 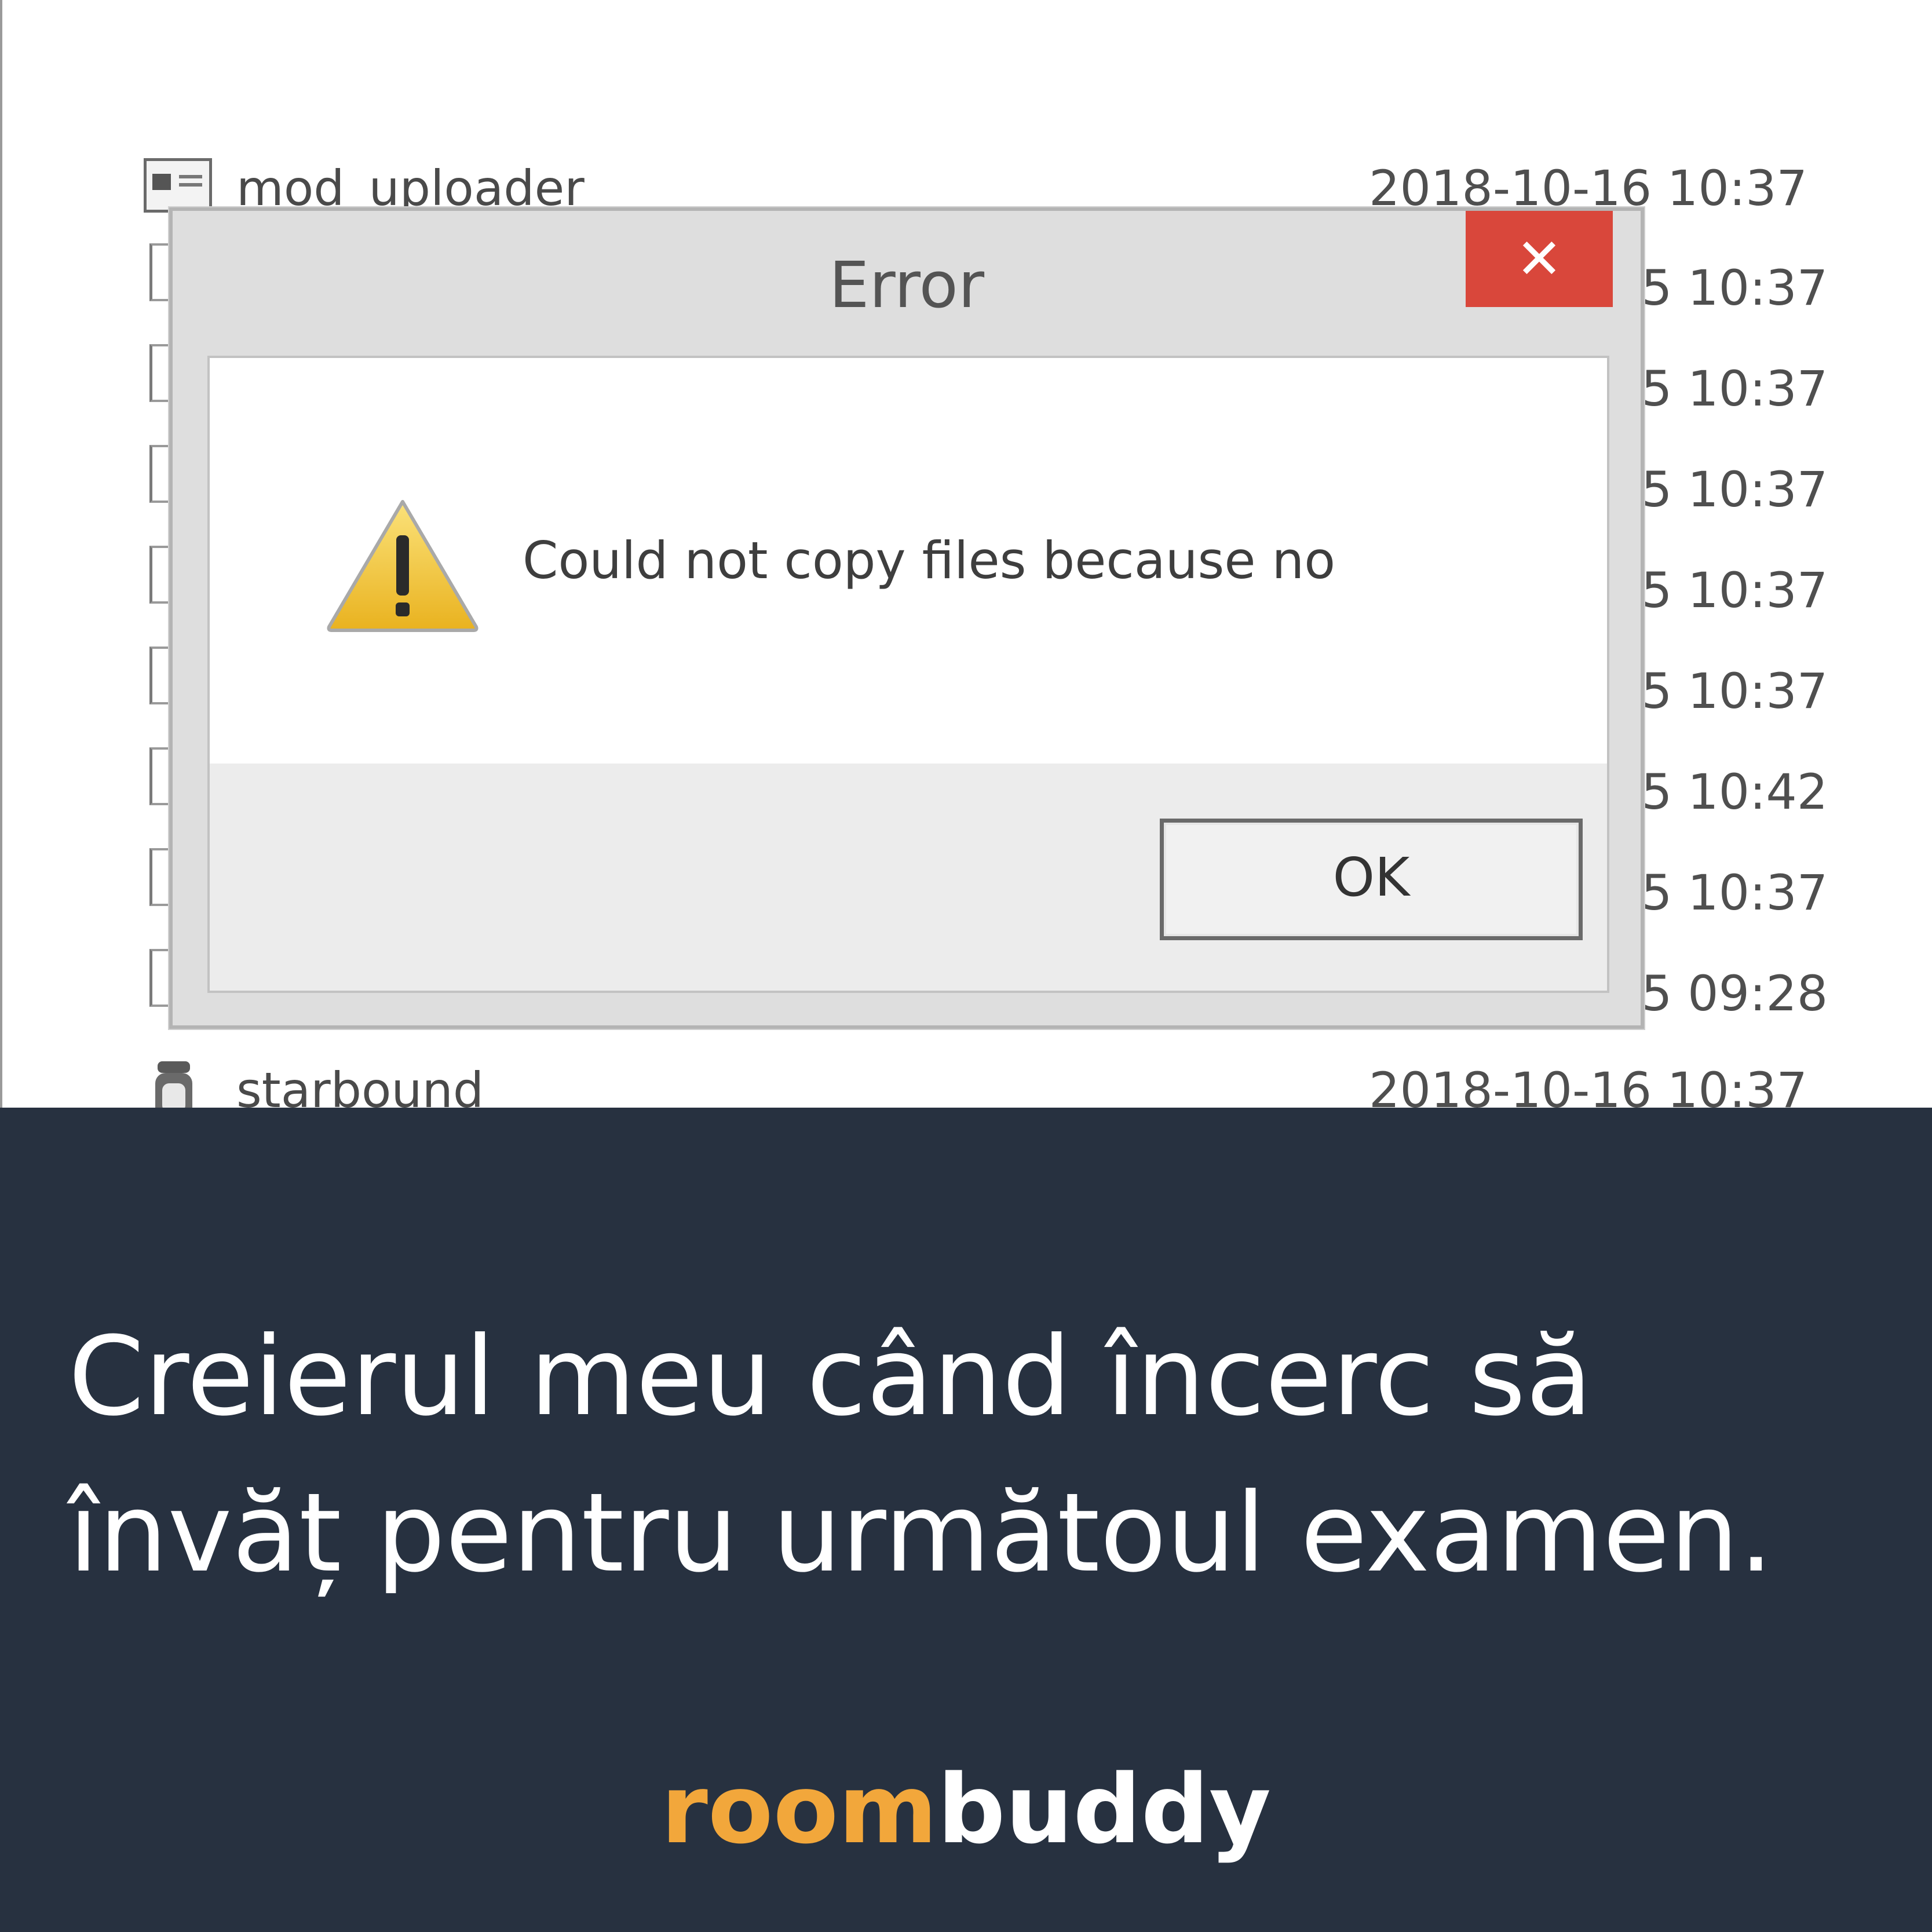 I want to click on file-date-partial: 5 10:42, so click(x=1735, y=792).